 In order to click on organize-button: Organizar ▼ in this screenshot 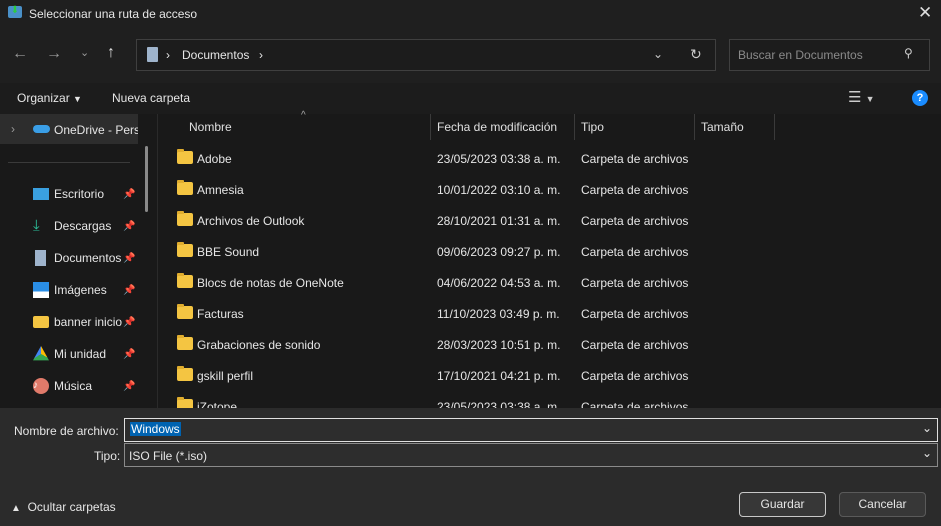, I will do `click(49, 98)`.